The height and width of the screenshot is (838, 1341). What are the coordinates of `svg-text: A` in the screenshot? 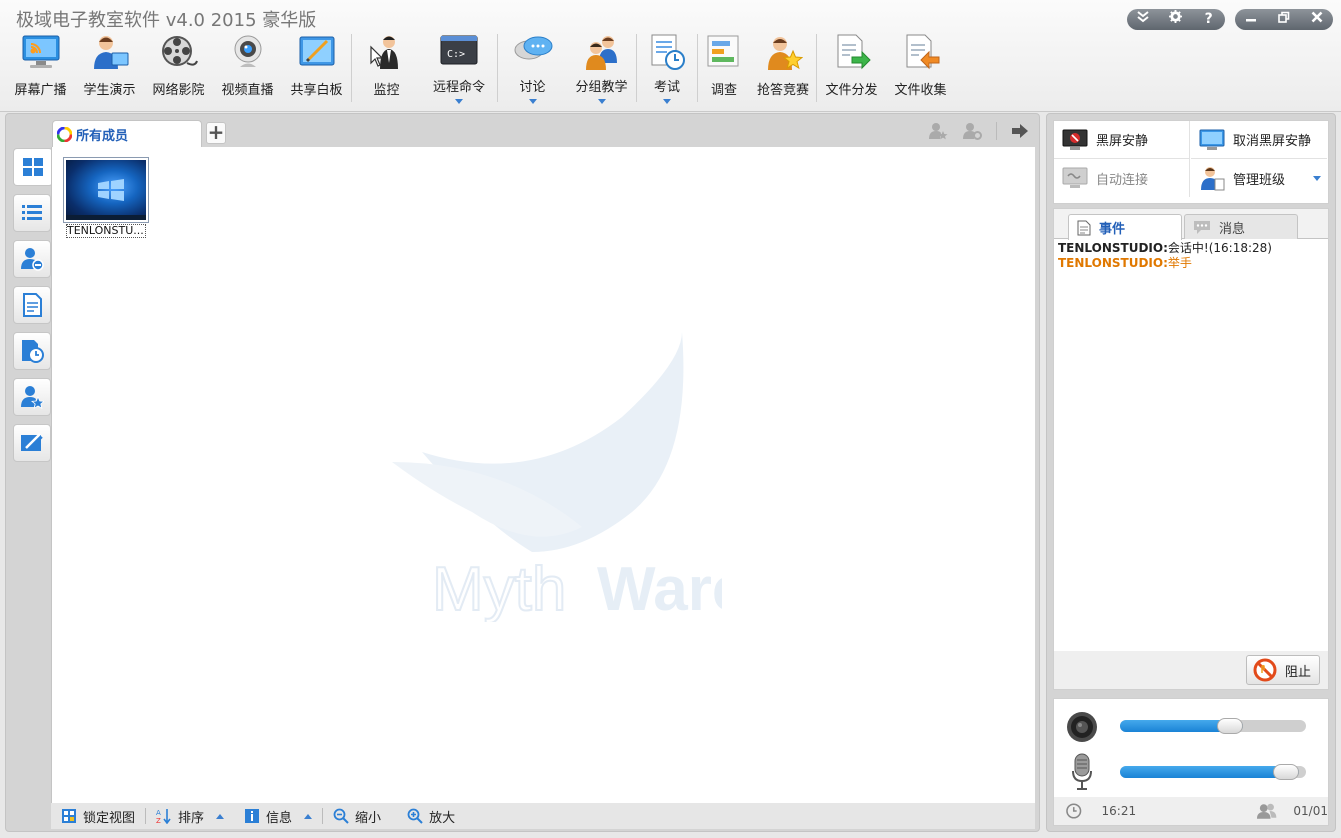 It's located at (158, 813).